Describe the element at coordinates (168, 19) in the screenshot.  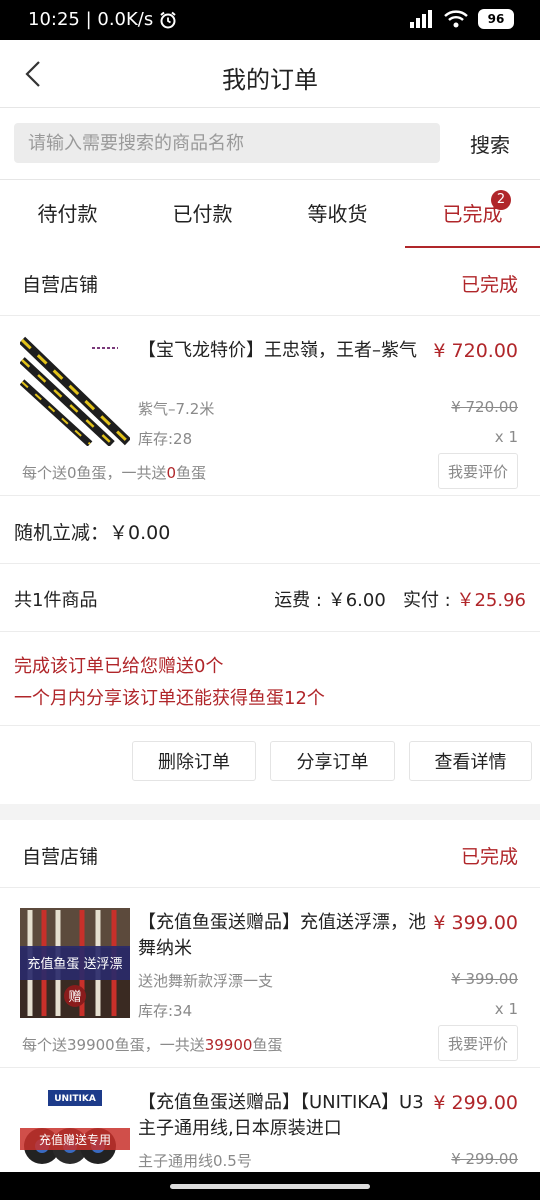
I see `alarm-icon` at that location.